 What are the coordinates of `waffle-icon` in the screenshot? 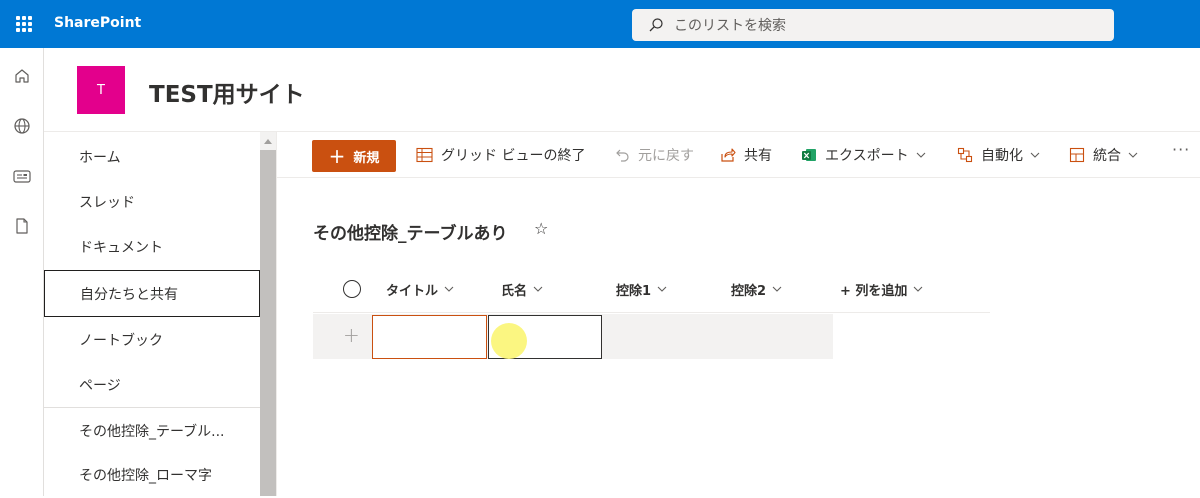 It's located at (24, 24).